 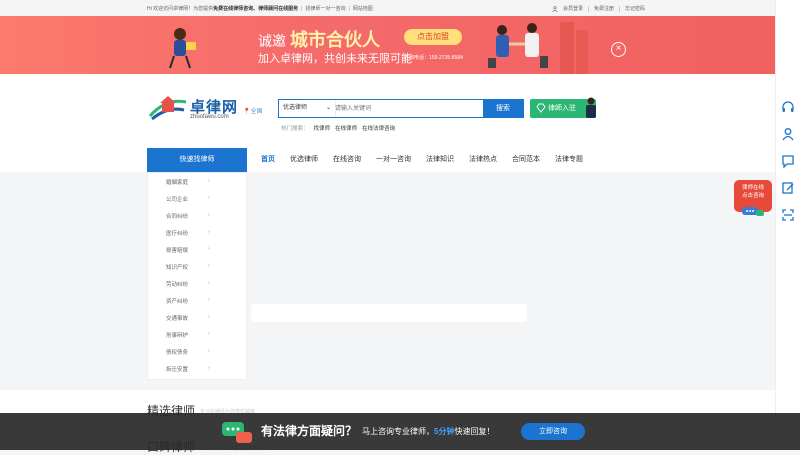 What do you see at coordinates (788, 188) in the screenshot?
I see `edit-icon` at bounding box center [788, 188].